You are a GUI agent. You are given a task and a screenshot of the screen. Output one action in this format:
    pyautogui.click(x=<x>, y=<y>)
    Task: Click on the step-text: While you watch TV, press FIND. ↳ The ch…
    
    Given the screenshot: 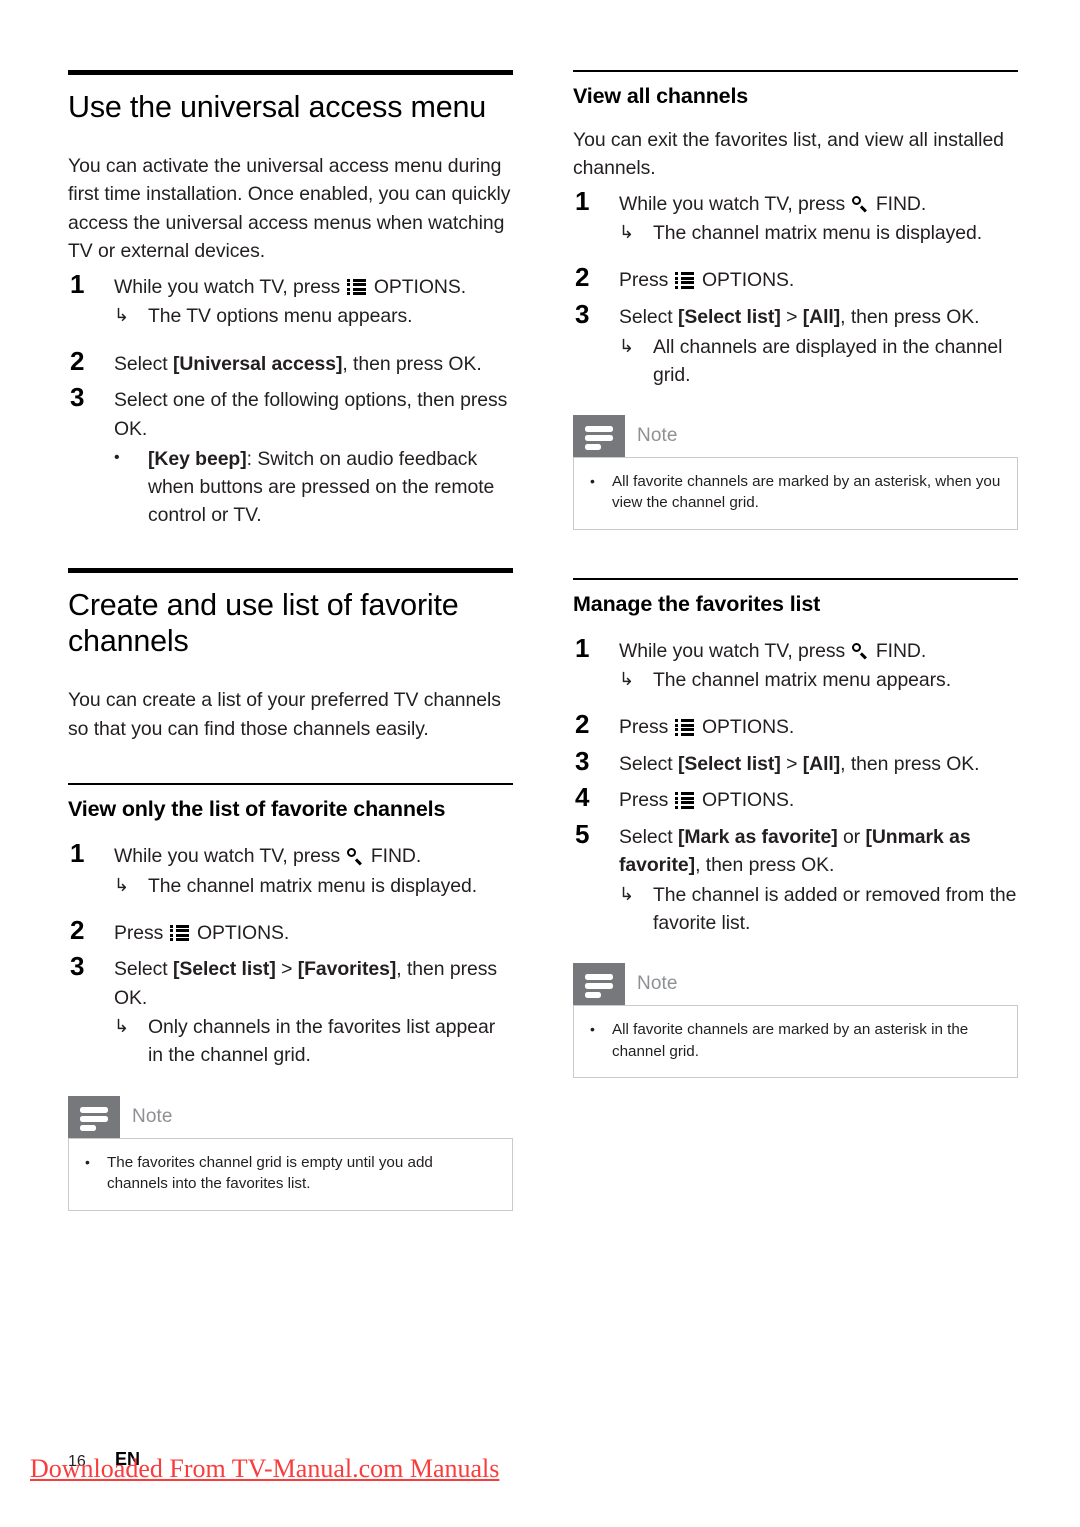 What is the action you would take?
    pyautogui.click(x=818, y=217)
    